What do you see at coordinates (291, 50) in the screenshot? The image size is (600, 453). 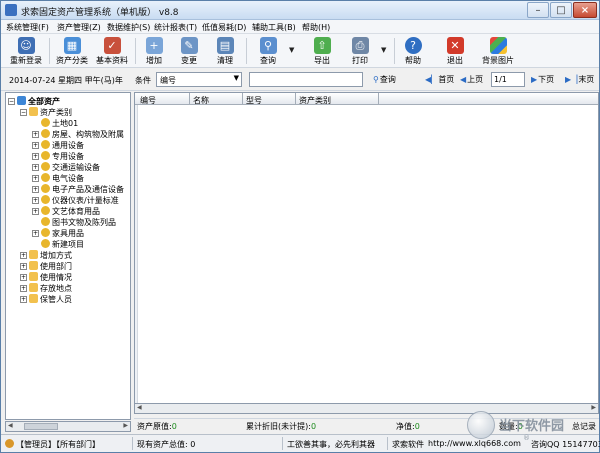 I see `query-dropdown-icon: ▼` at bounding box center [291, 50].